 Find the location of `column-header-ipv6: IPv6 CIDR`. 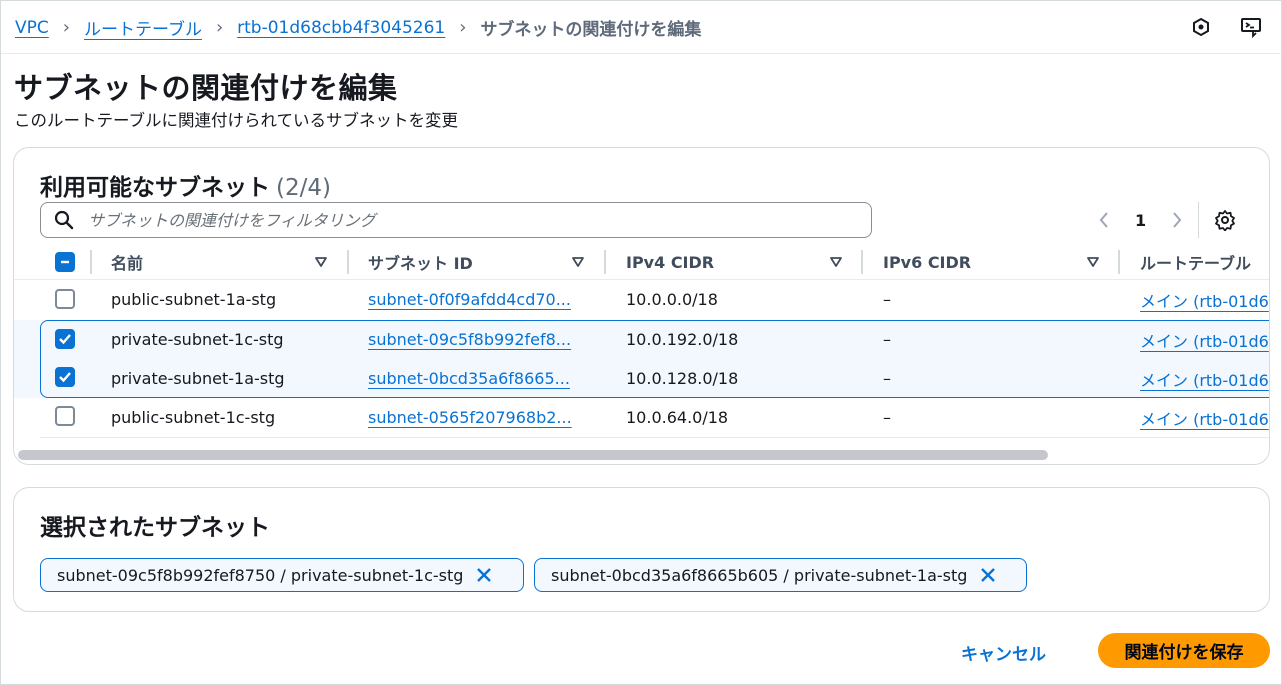

column-header-ipv6: IPv6 CIDR is located at coordinates (927, 262).